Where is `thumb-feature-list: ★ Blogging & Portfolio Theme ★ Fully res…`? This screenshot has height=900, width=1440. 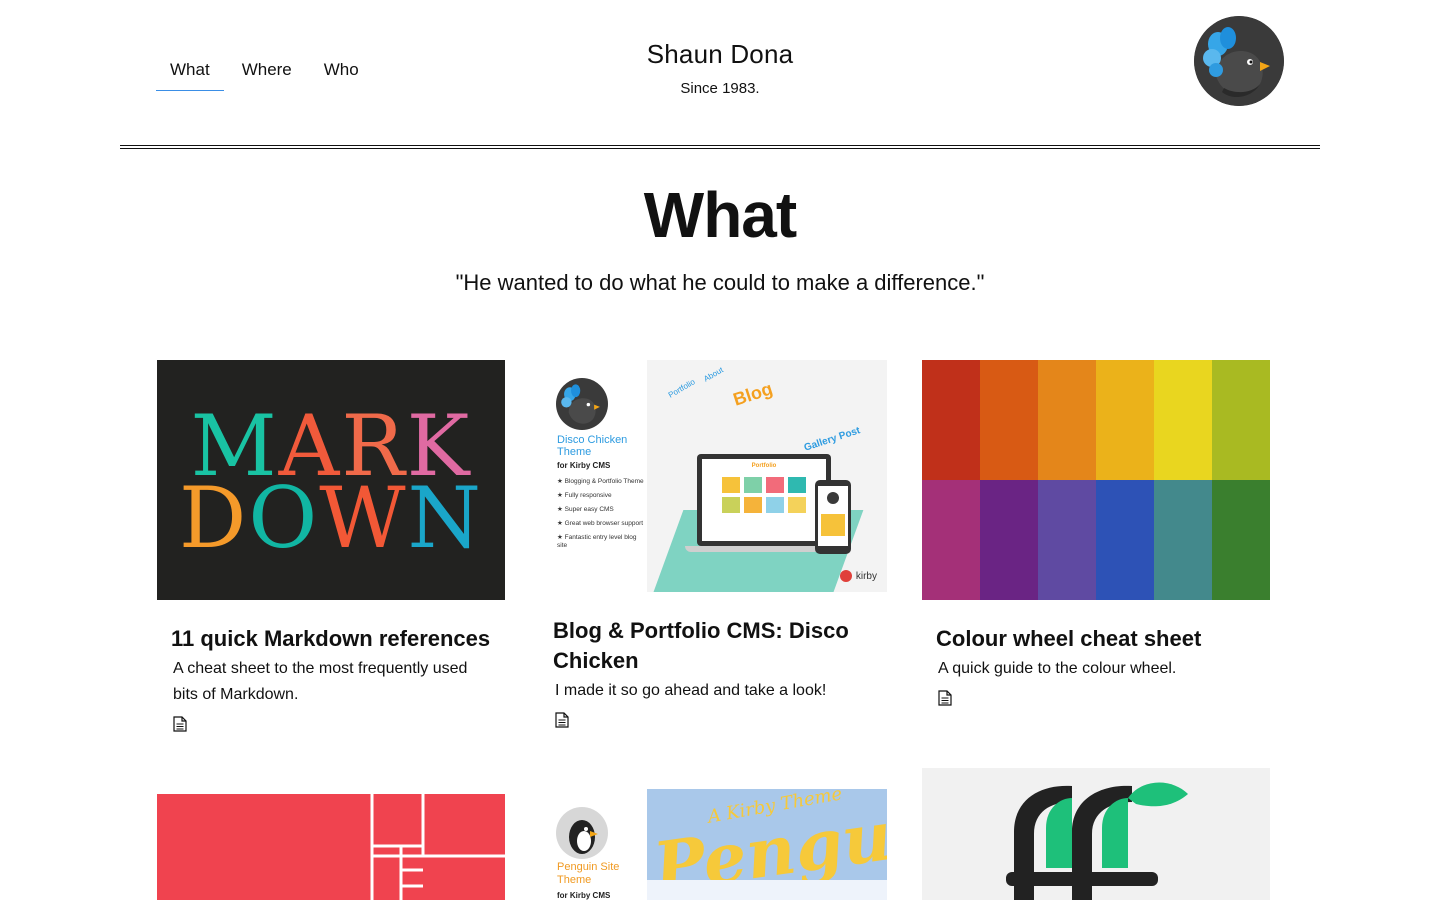 thumb-feature-list: ★ Blogging & Portfolio Theme ★ Fully res… is located at coordinates (600, 513).